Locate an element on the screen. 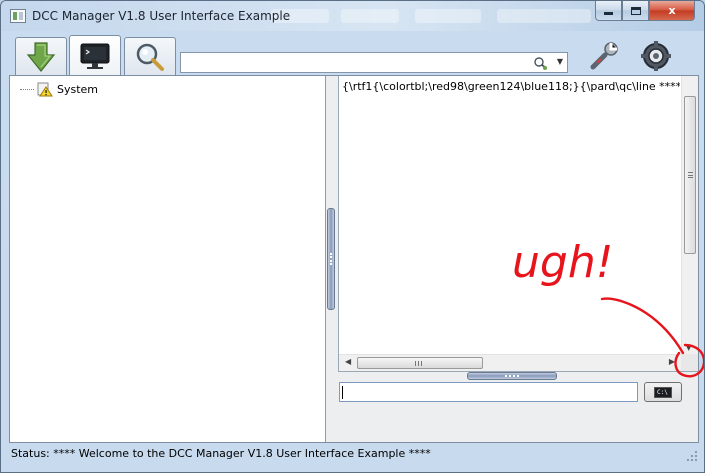  gear-icon is located at coordinates (656, 56).